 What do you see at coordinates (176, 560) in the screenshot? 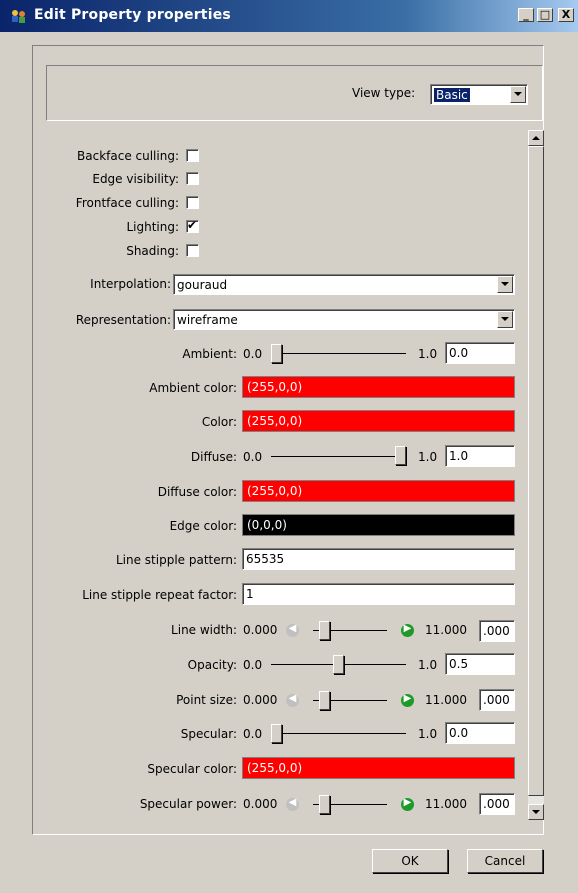
I see `line-stipple-pattern-label: Line stipple pattern:` at bounding box center [176, 560].